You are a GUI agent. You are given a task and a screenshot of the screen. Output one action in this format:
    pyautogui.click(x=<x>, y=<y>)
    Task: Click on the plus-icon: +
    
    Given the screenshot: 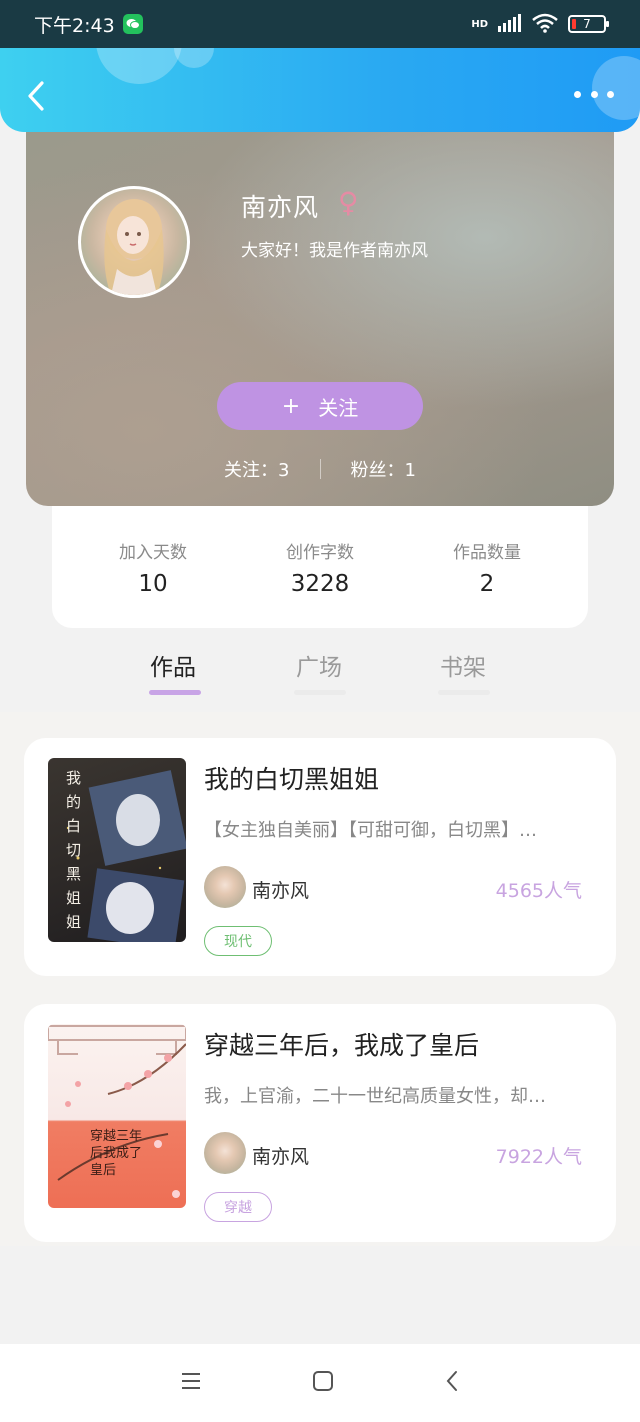 What is the action you would take?
    pyautogui.click(x=291, y=406)
    